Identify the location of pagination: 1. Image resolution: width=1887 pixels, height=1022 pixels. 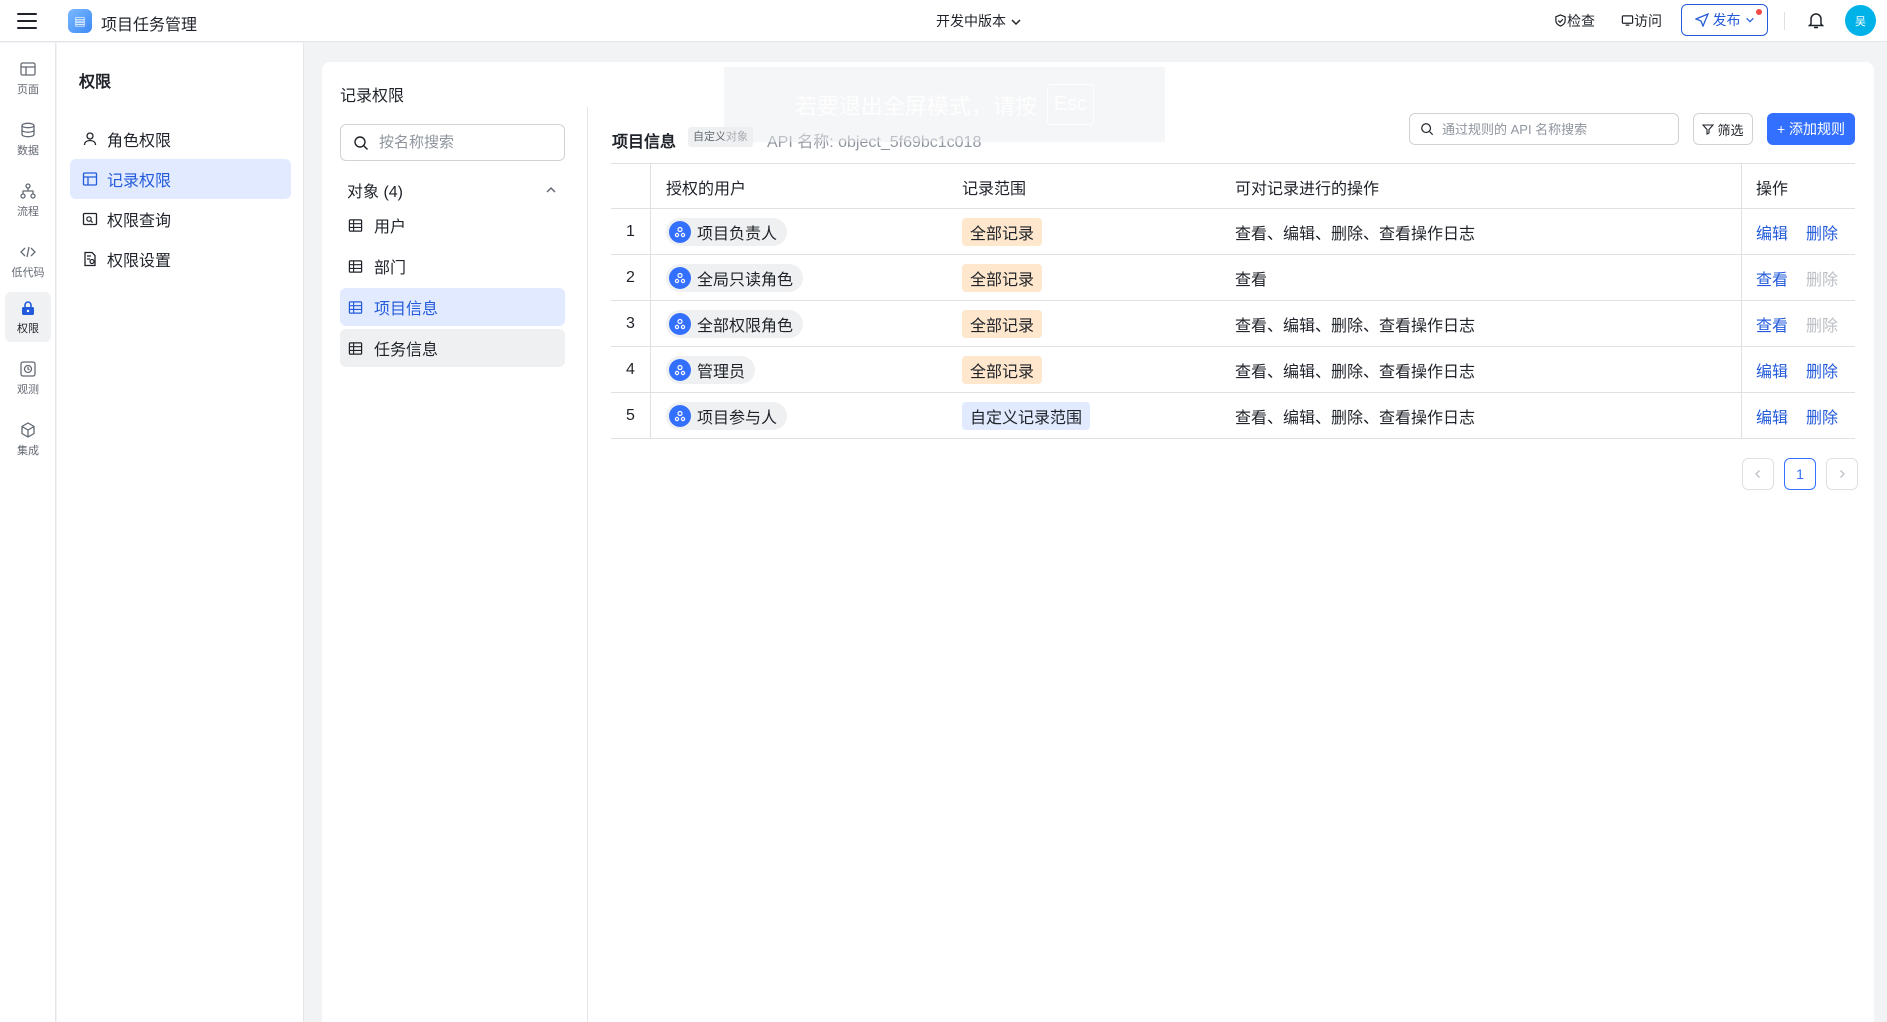
(1800, 474).